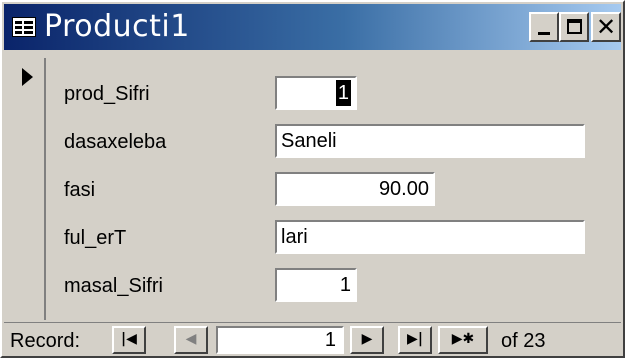 This screenshot has height=358, width=625. Describe the element at coordinates (430, 237) in the screenshot. I see `ful-ert-field: lari` at that location.